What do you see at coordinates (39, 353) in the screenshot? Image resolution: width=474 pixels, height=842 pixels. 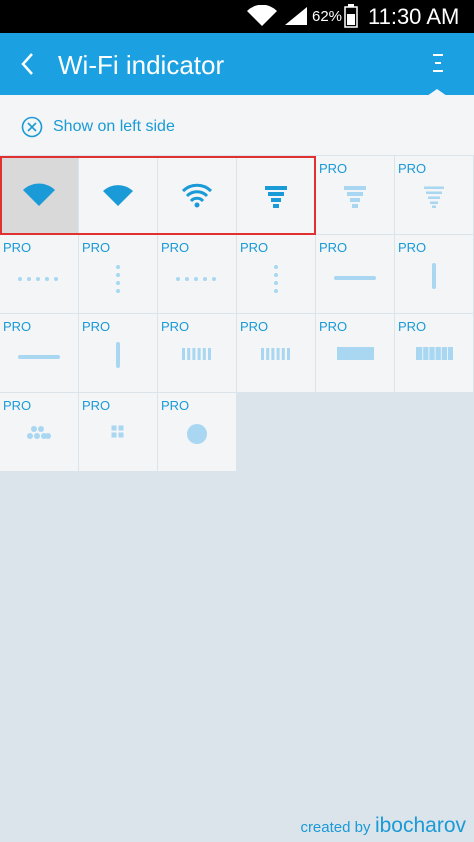 I see `style-option-line-horizontal-thick: PRO` at bounding box center [39, 353].